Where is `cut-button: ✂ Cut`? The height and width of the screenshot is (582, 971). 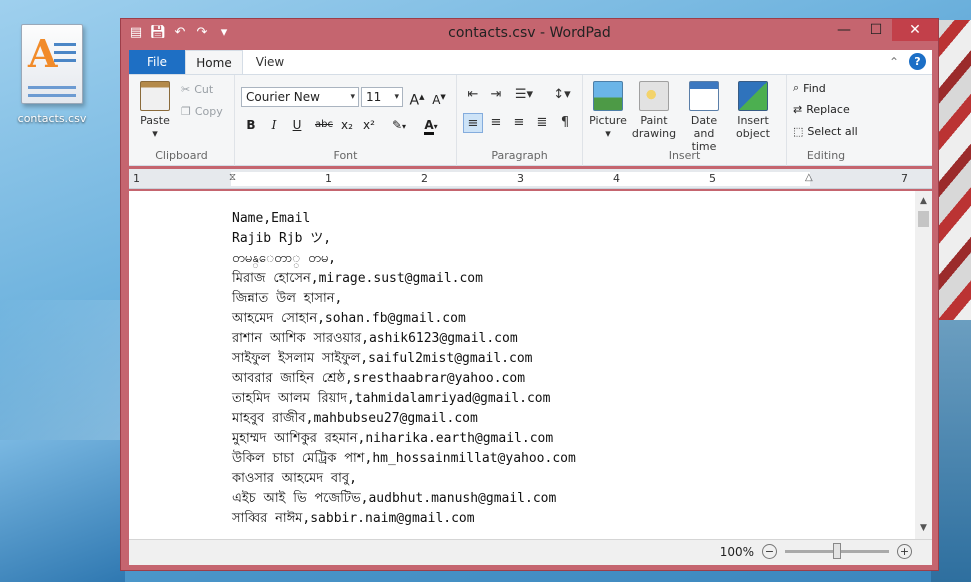
cut-button: ✂ Cut is located at coordinates (197, 89).